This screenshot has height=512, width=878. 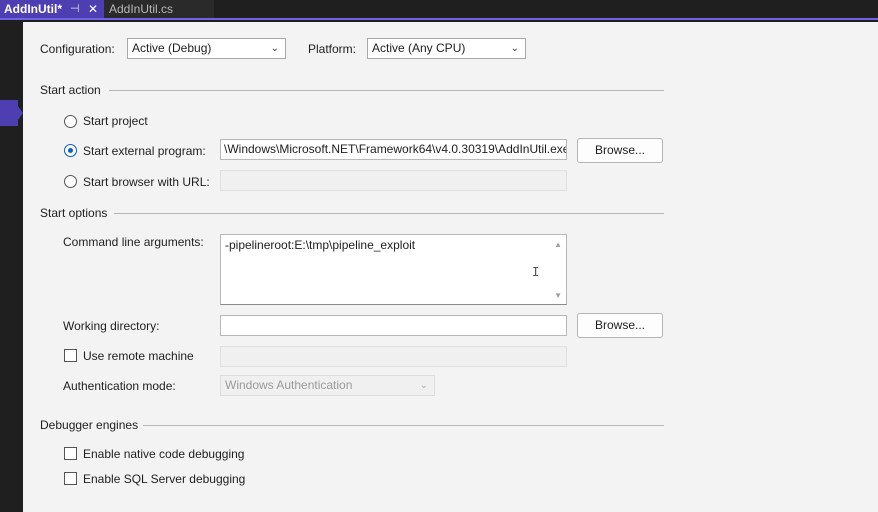 I want to click on configuration-label: Configuration:, so click(x=77, y=49).